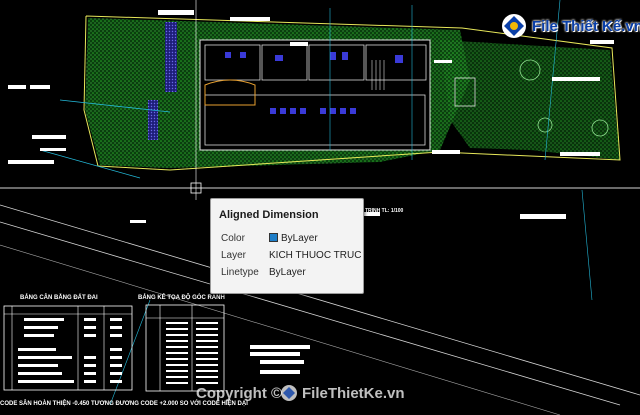 The height and width of the screenshot is (415, 640). What do you see at coordinates (273, 237) in the screenshot?
I see `color-swatch-icon` at bounding box center [273, 237].